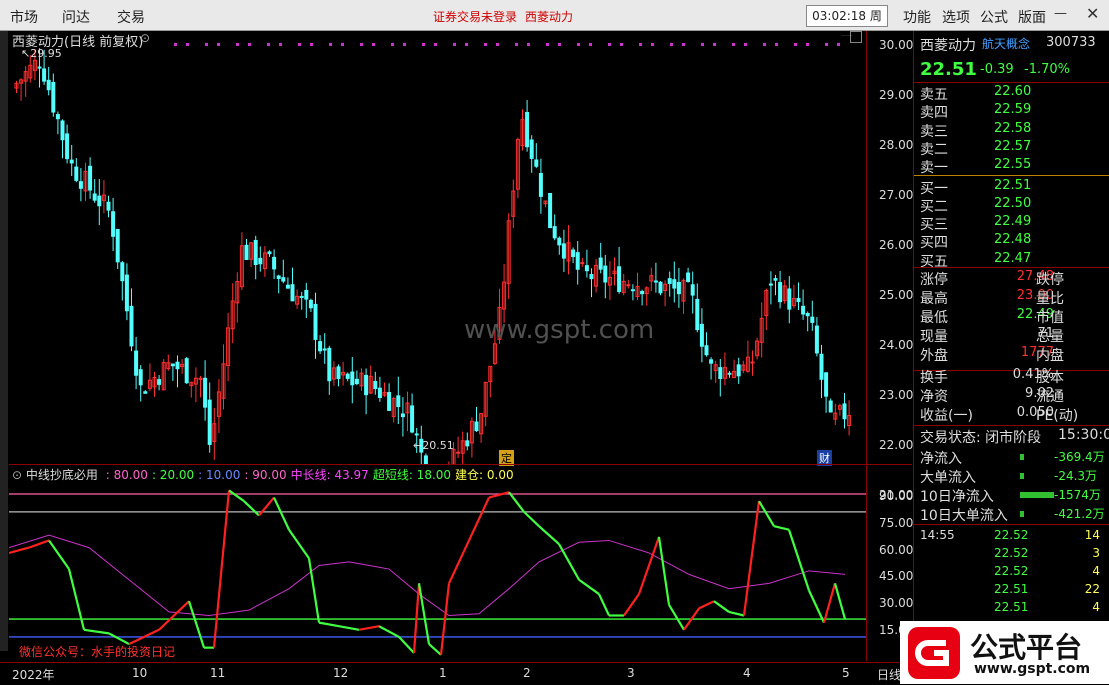 This screenshot has width=1109, height=685. What do you see at coordinates (747, 673) in the screenshot?
I see `x-label-apr: 4` at bounding box center [747, 673].